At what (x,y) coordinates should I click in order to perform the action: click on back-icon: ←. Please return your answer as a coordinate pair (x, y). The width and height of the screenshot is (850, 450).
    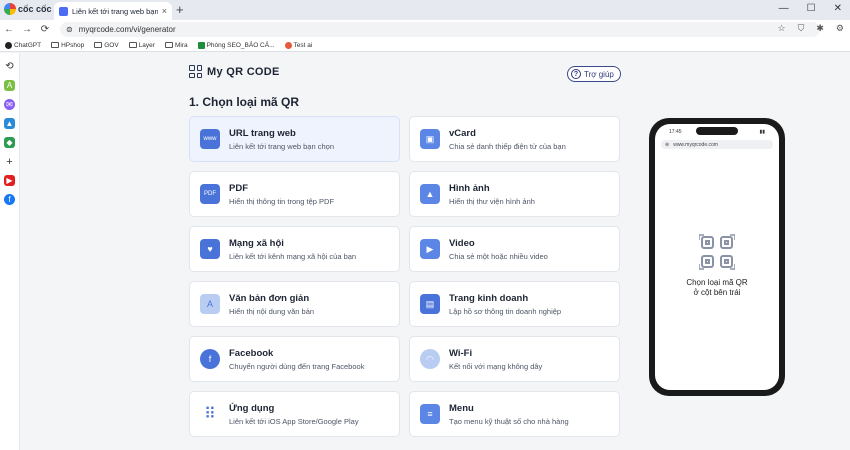
    Looking at the image, I should click on (9, 29).